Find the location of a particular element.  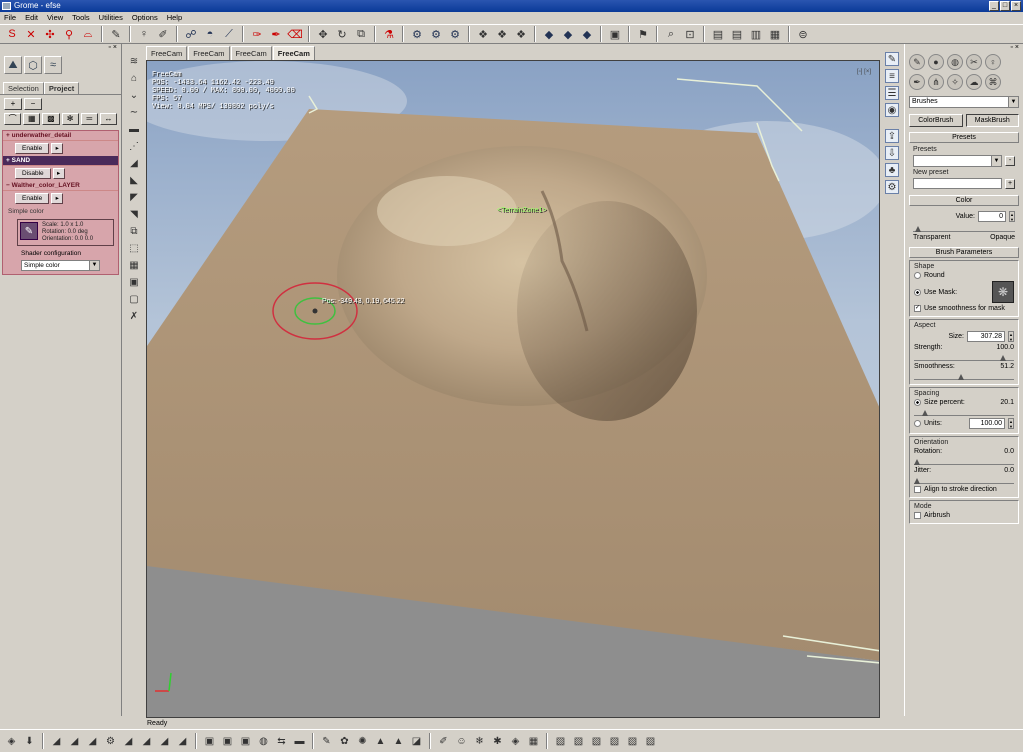

terrain-tool-icon: ⛰ is located at coordinates (13, 65).